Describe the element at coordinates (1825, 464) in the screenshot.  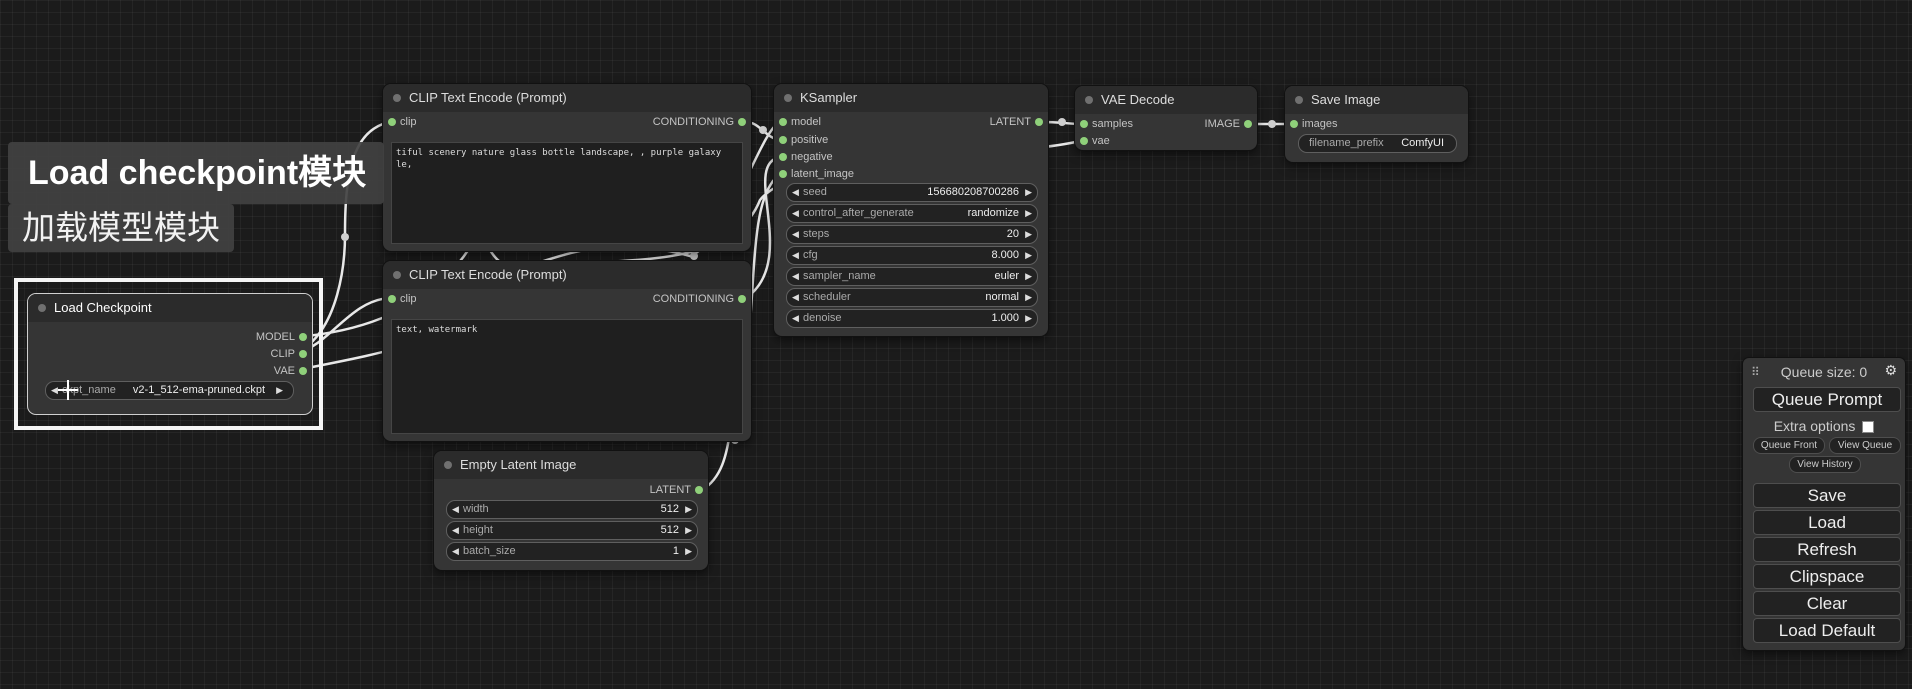
I see `view-history-button: View History` at that location.